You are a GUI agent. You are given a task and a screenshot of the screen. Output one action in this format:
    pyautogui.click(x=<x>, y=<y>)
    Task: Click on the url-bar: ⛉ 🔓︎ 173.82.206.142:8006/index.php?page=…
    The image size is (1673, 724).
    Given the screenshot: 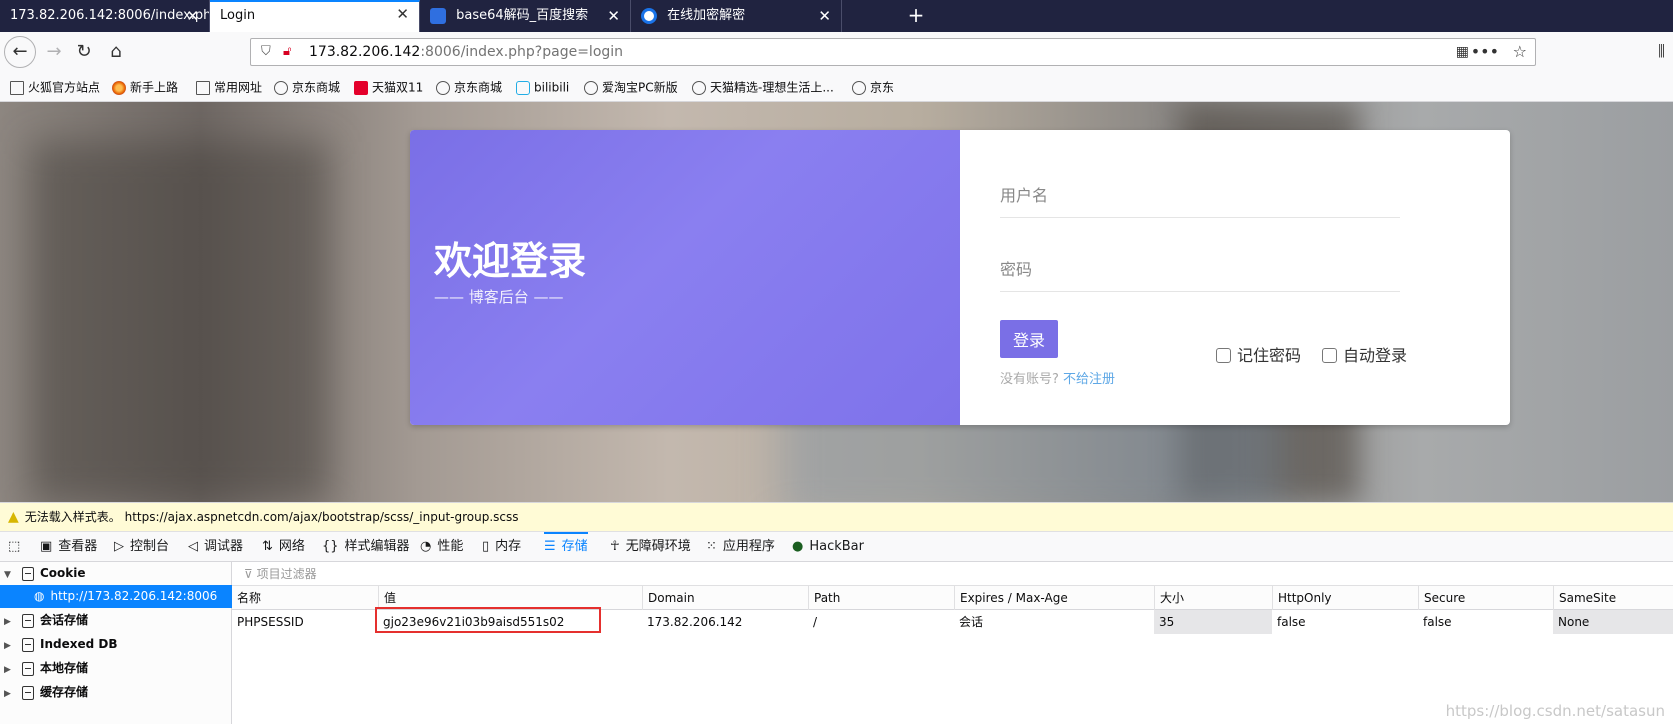 What is the action you would take?
    pyautogui.click(x=893, y=52)
    